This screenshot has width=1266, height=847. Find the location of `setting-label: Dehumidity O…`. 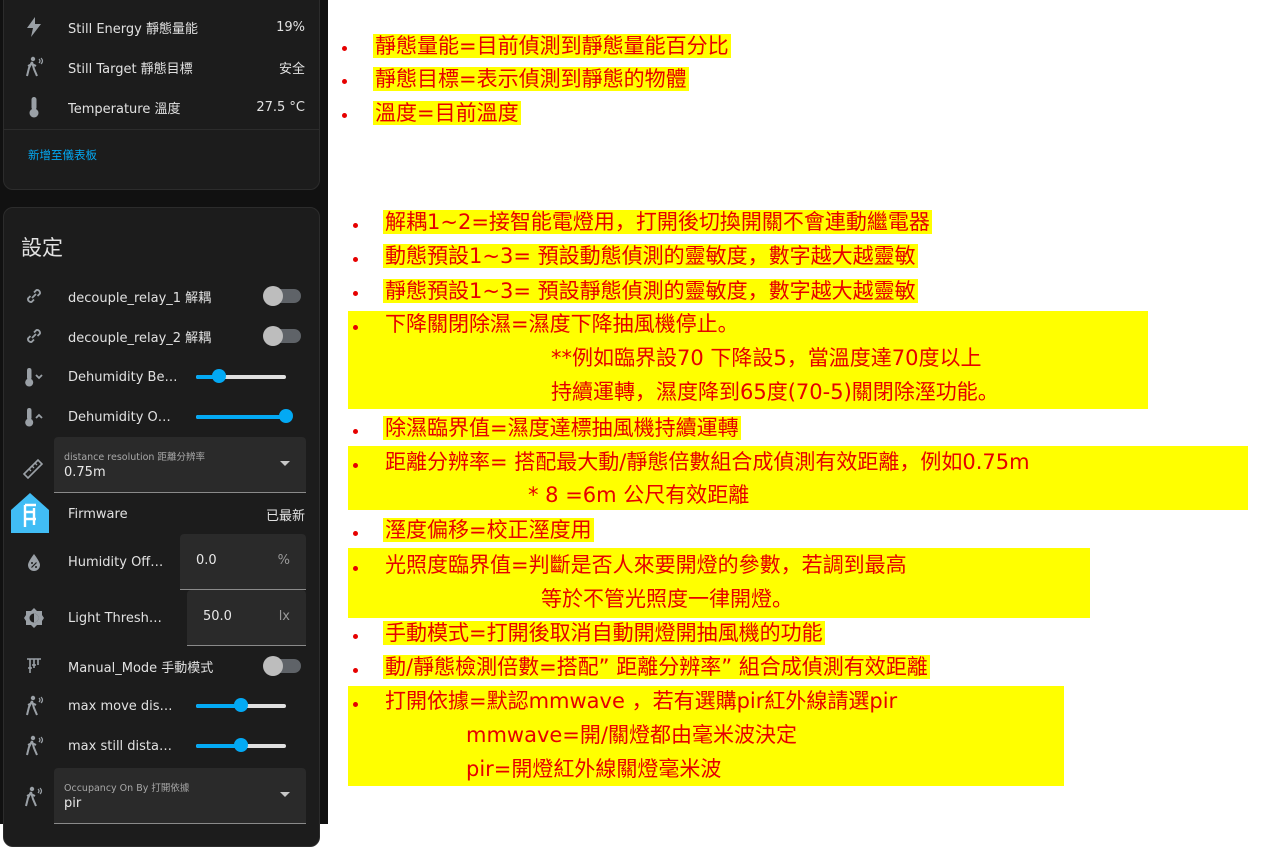

setting-label: Dehumidity O… is located at coordinates (119, 417).